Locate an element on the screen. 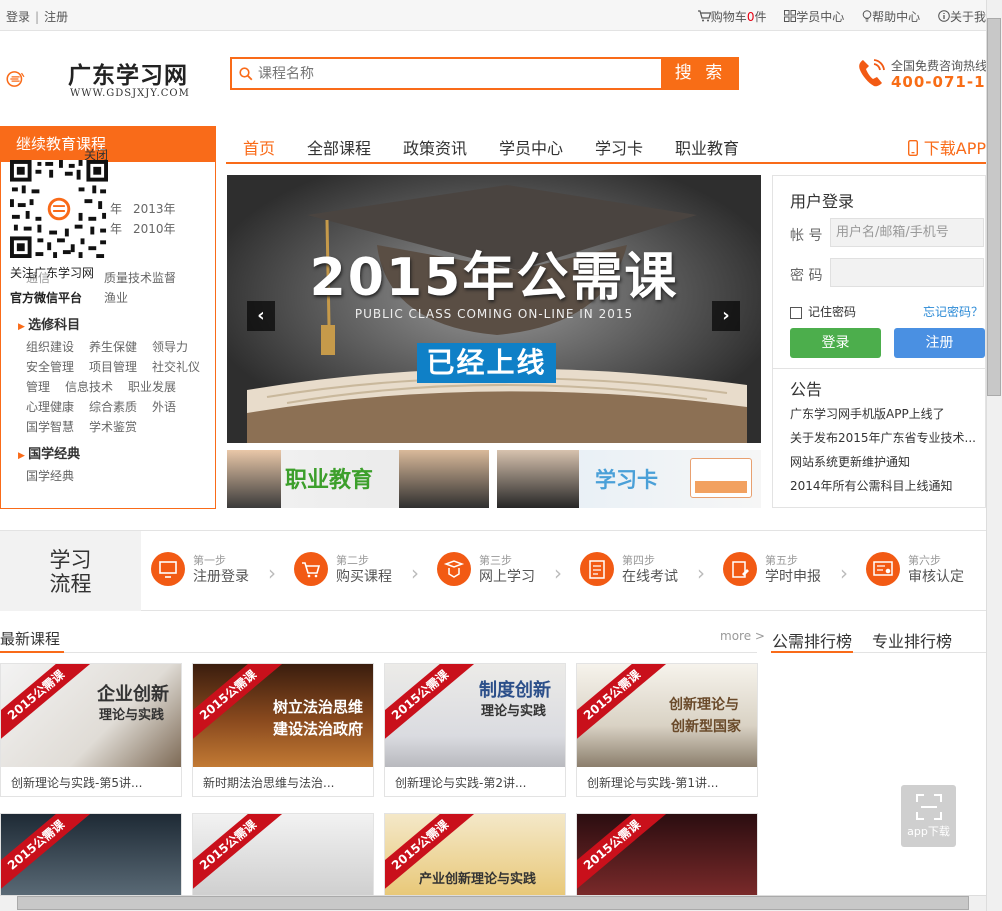 The image size is (1002, 911). tab-public-ranking: 公需排行榜 is located at coordinates (812, 640).